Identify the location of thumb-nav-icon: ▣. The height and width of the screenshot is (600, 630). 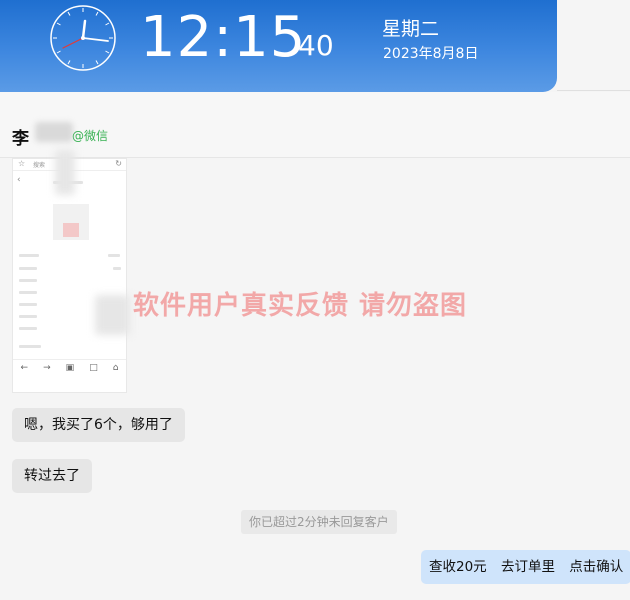
(70, 367).